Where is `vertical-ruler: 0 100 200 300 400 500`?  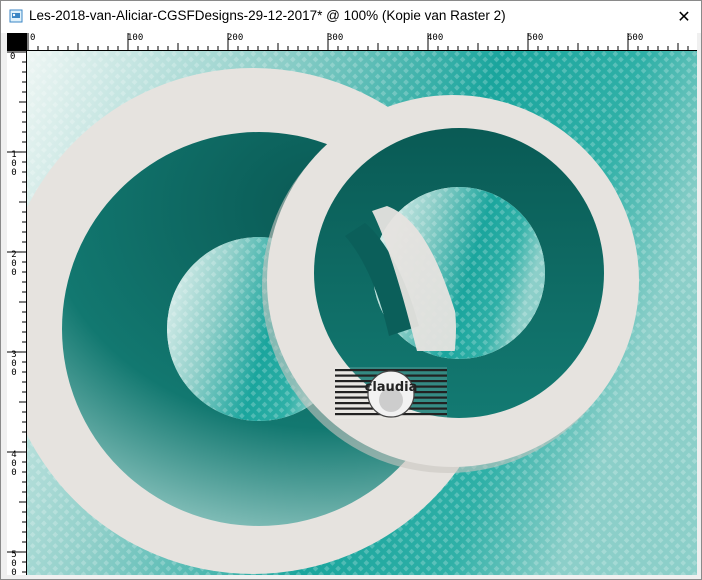 vertical-ruler: 0 100 200 300 400 500 is located at coordinates (17, 314).